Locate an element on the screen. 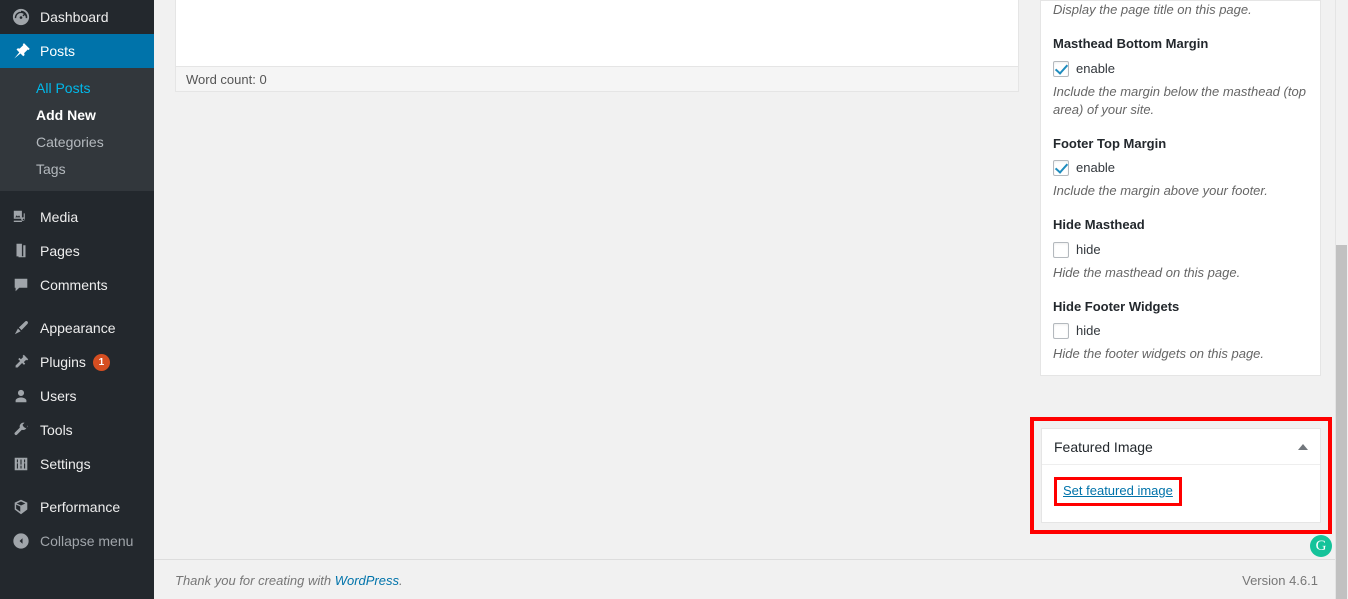 This screenshot has width=1348, height=599. set-featured-image-highlight: Set featured image is located at coordinates (1118, 491).